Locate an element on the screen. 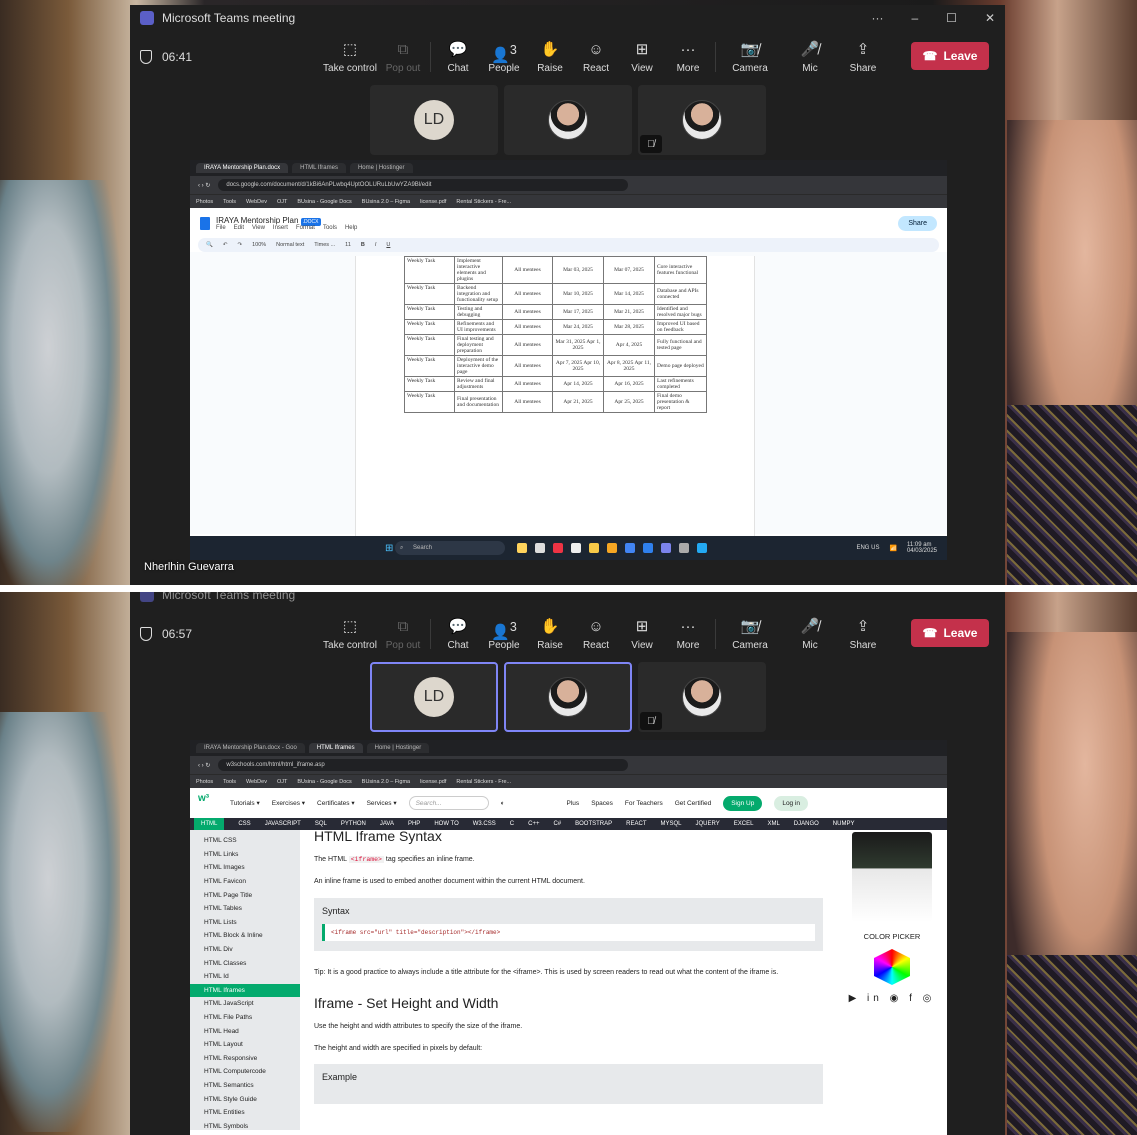 This screenshot has height=1135, width=1137. color-picker-icon is located at coordinates (892, 967).